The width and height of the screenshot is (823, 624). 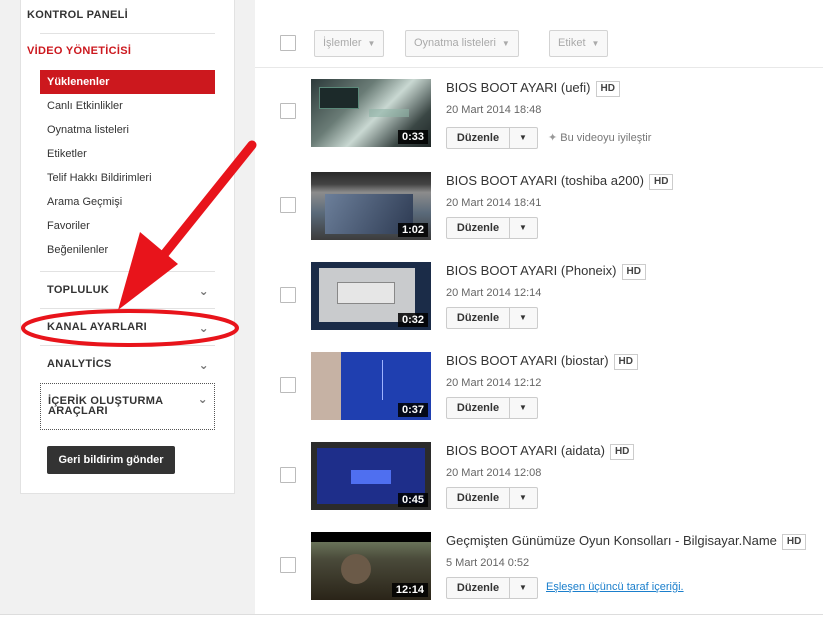 What do you see at coordinates (371, 206) in the screenshot?
I see `video-thumbnail: 1:02` at bounding box center [371, 206].